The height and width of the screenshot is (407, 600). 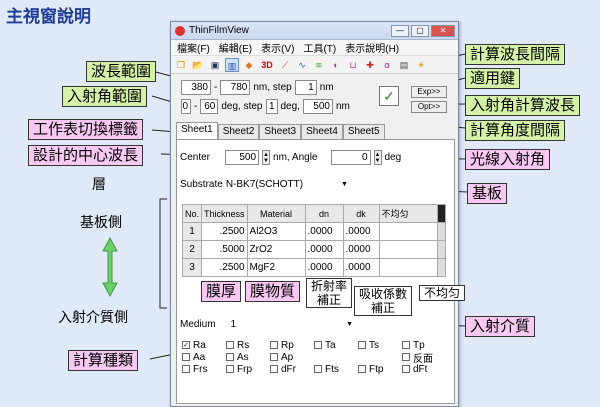 What do you see at coordinates (204, 345) in the screenshot?
I see `checkbox-ra: ✓ Ra` at bounding box center [204, 345].